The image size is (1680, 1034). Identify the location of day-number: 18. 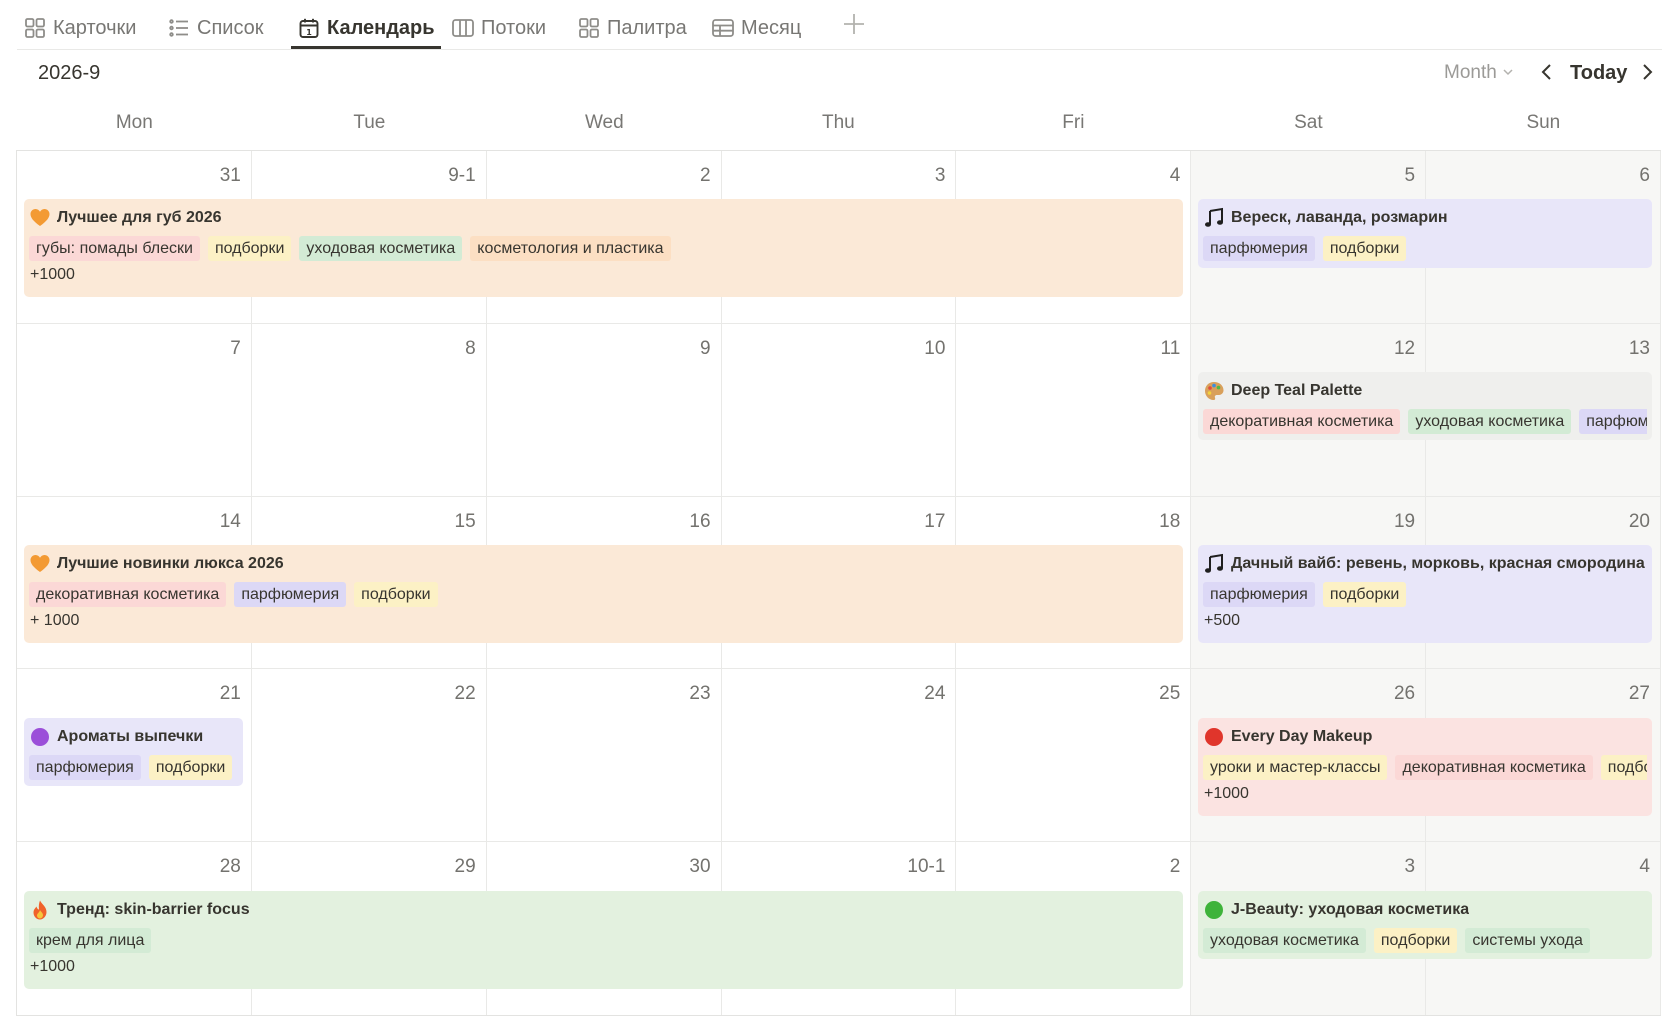
(1170, 521).